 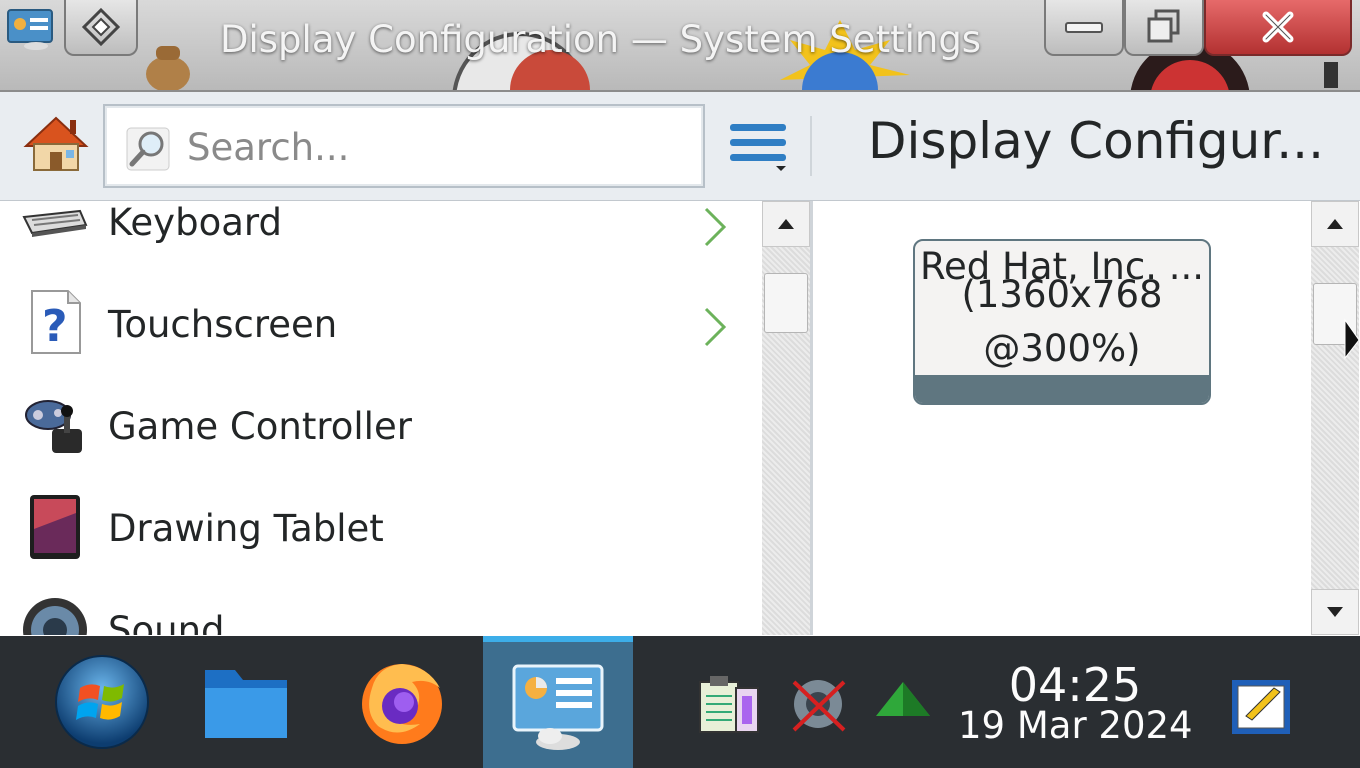 What do you see at coordinates (1335, 418) in the screenshot?
I see `display-view-scrollbar` at bounding box center [1335, 418].